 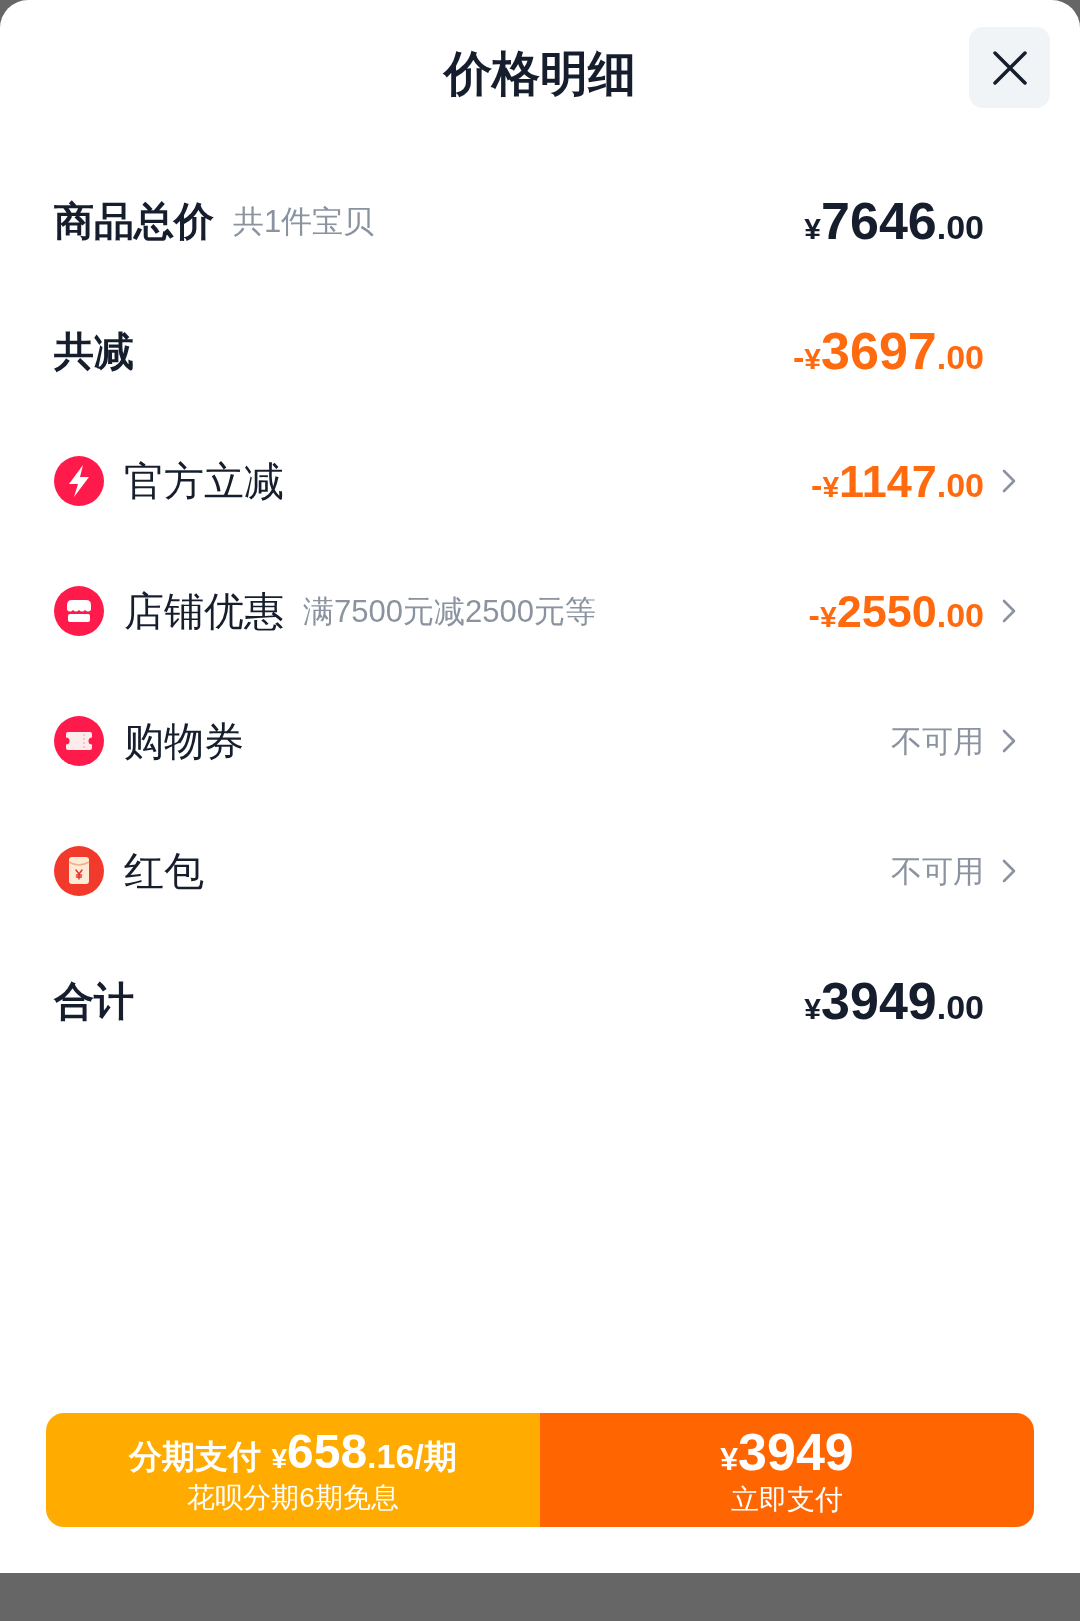 What do you see at coordinates (79, 611) in the screenshot?
I see `shop-icon` at bounding box center [79, 611].